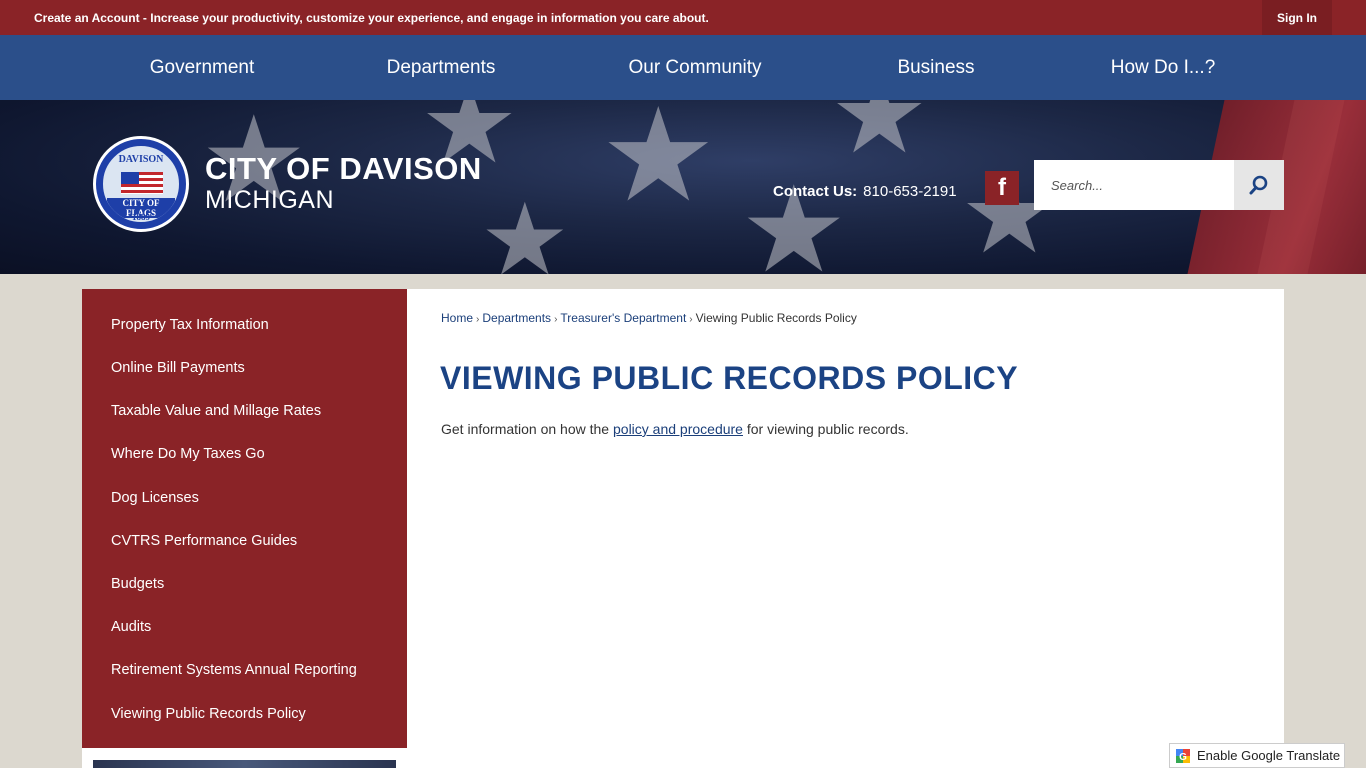 This screenshot has width=1366, height=768. Describe the element at coordinates (178, 368) in the screenshot. I see `sidebar-item-online-bill-payments: Online Bill Payments` at that location.